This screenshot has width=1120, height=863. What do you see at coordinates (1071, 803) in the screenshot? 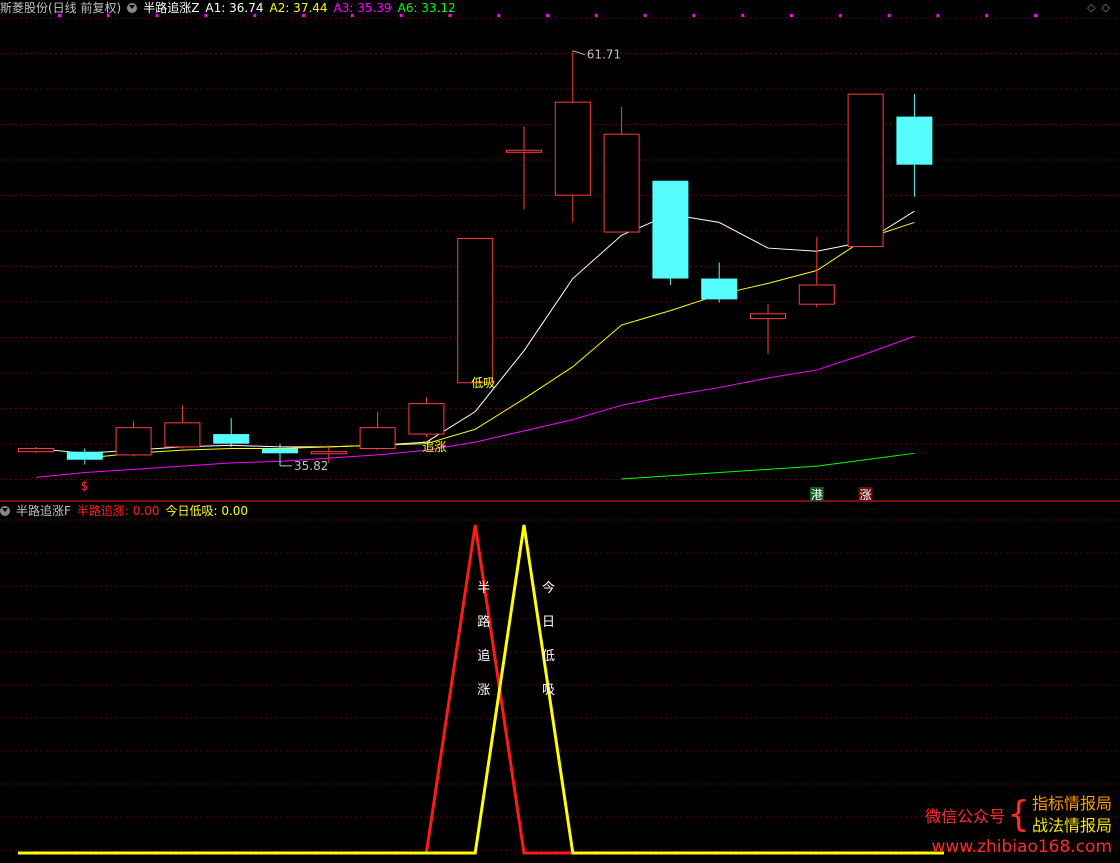
I see `watermark-line1: 指标情报局` at bounding box center [1071, 803].